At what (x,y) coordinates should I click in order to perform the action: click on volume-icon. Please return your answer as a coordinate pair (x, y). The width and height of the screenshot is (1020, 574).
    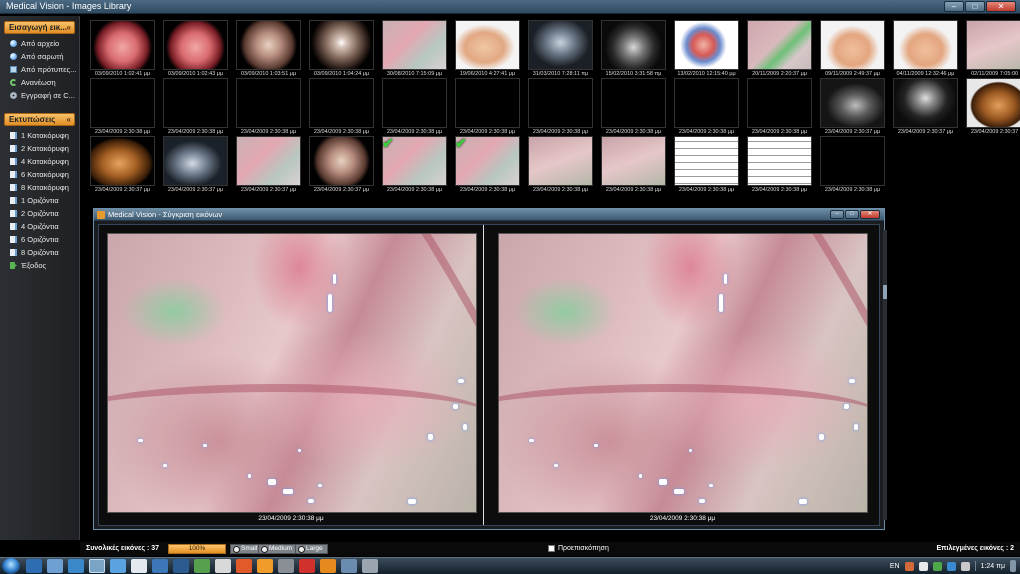
    Looking at the image, I should click on (965, 566).